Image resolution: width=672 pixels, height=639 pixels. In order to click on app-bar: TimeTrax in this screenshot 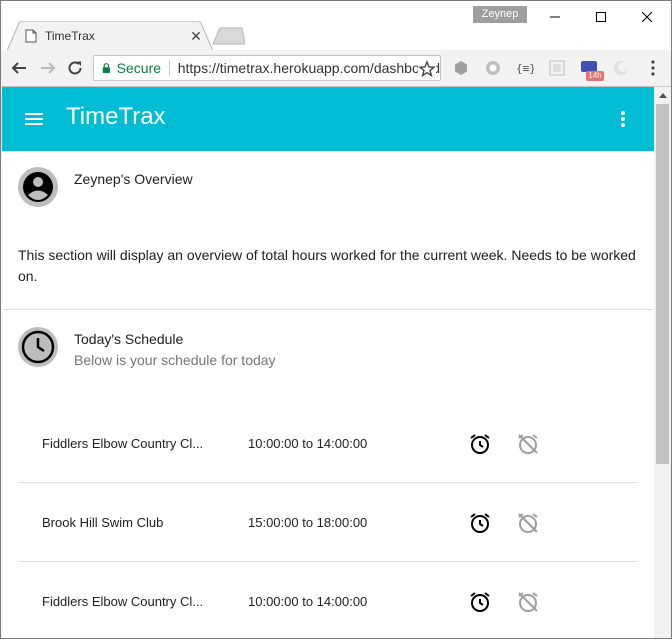, I will do `click(328, 119)`.